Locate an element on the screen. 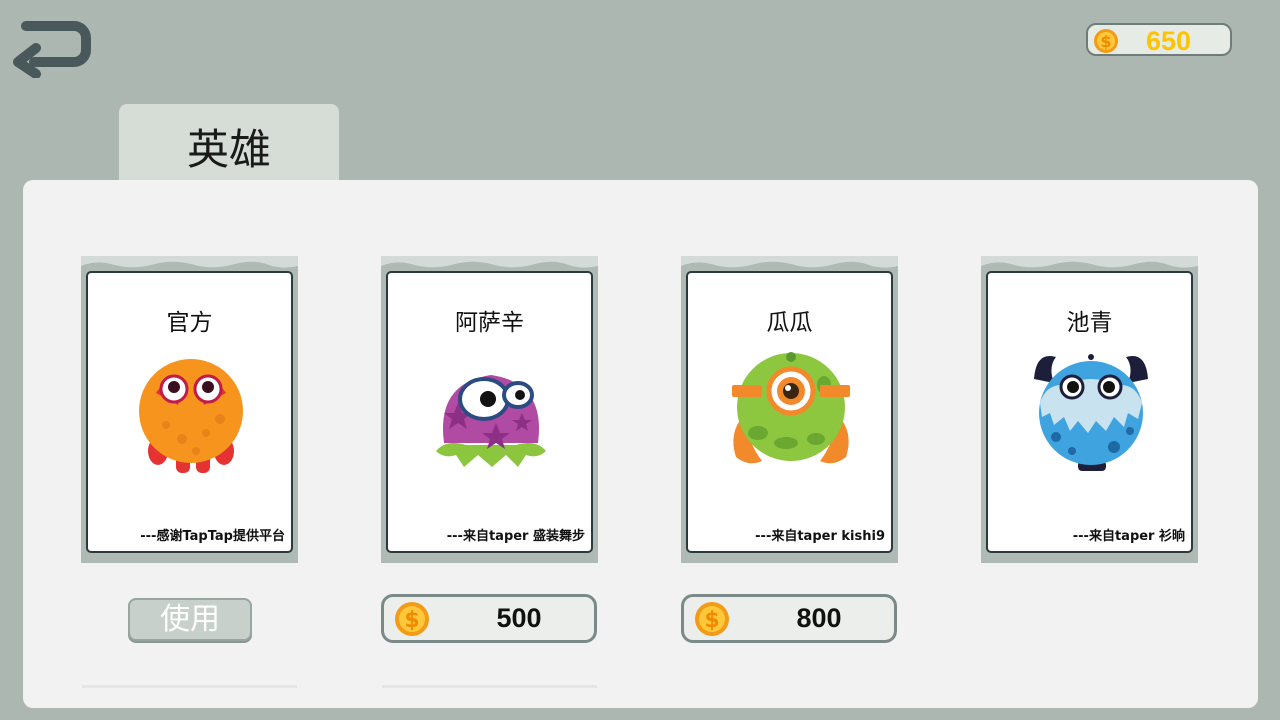  coin-balance: $ 650 is located at coordinates (1159, 39).